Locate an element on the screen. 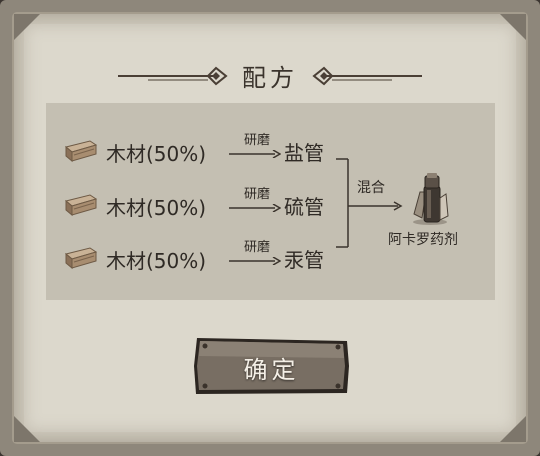  combine-label: 混合 is located at coordinates (371, 188).